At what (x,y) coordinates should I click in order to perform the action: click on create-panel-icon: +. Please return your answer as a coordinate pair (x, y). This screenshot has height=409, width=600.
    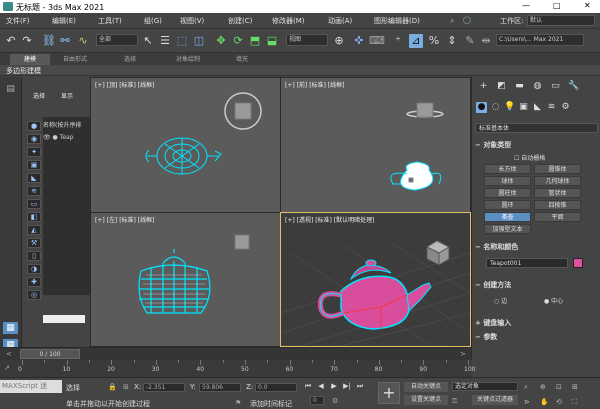
    Looking at the image, I should click on (483, 86).